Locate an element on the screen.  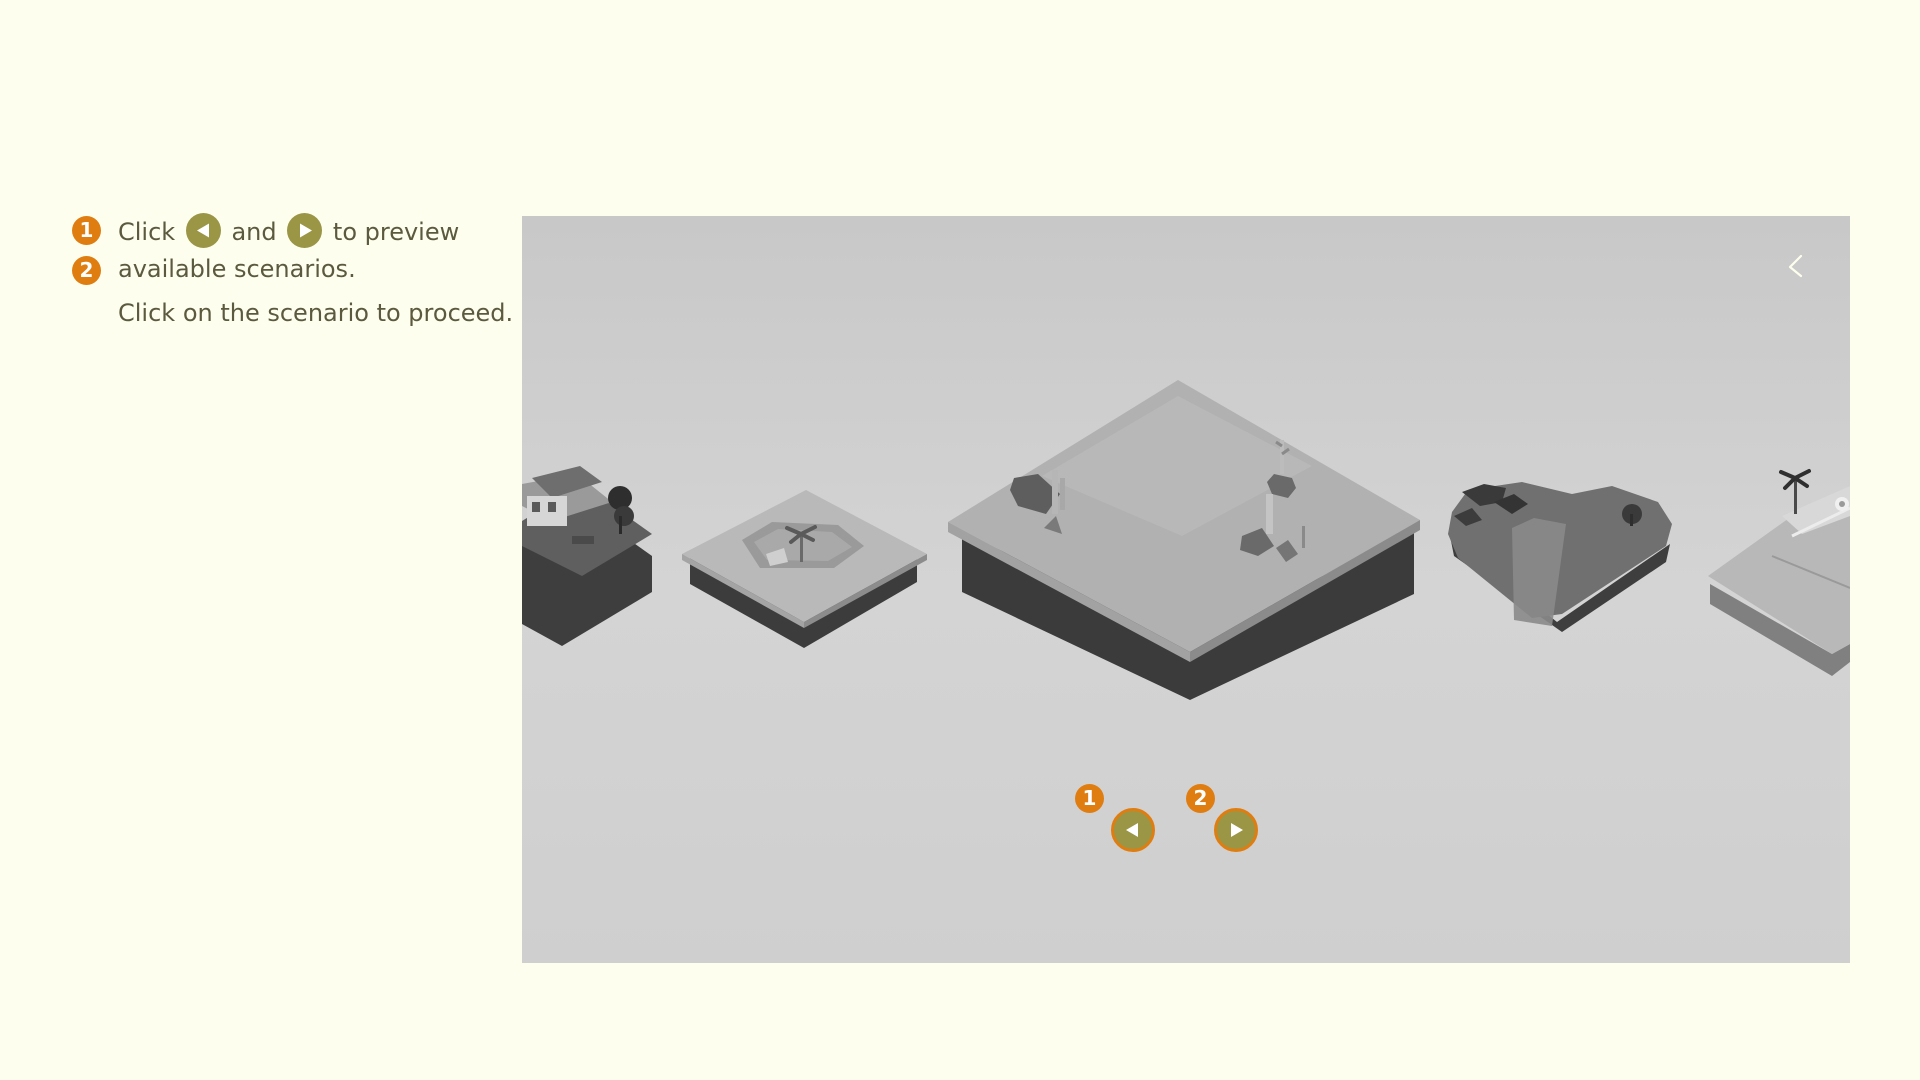
click-word: Click is located at coordinates (147, 232).